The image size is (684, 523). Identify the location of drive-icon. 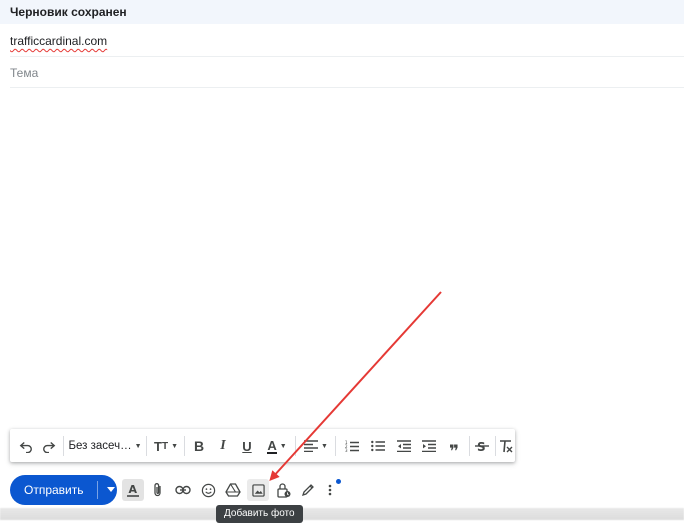
(233, 490).